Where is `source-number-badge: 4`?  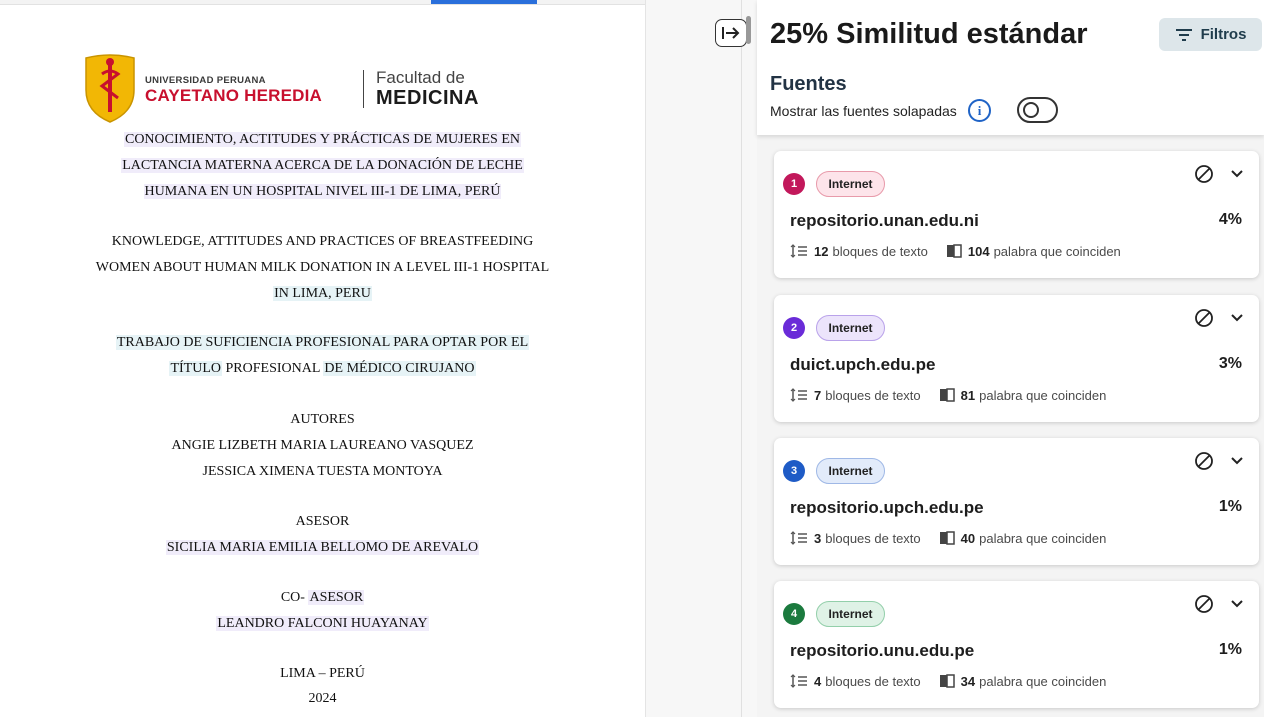 source-number-badge: 4 is located at coordinates (794, 614).